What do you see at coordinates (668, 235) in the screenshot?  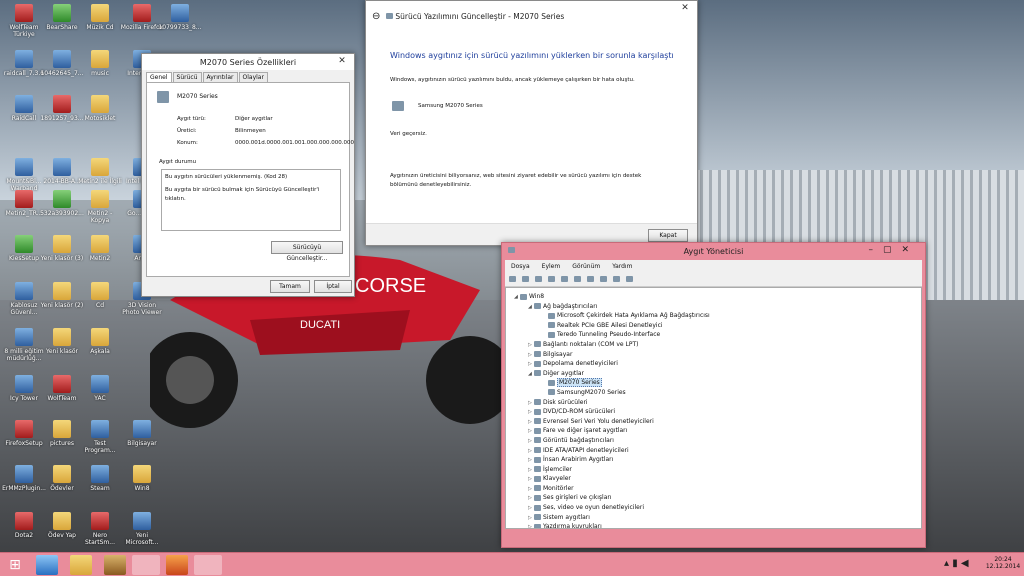 I see `close-button: Kapat` at bounding box center [668, 235].